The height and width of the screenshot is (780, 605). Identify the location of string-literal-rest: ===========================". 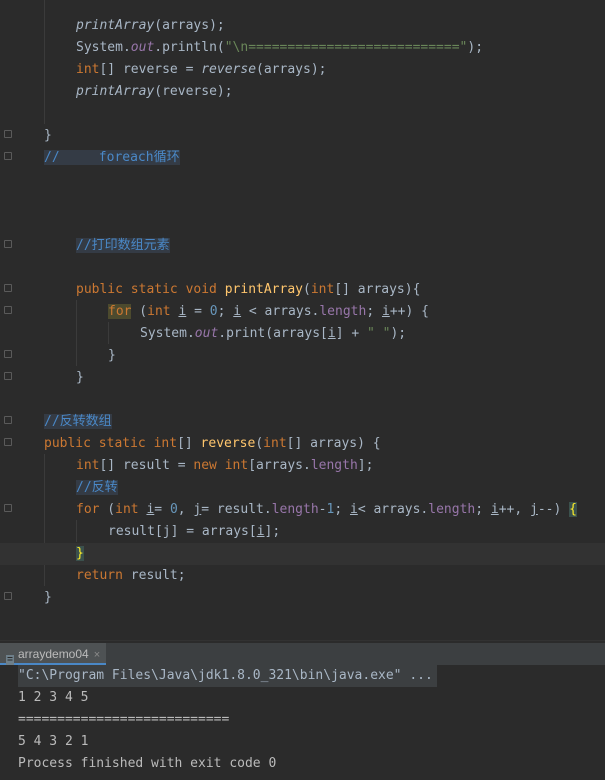
(358, 47).